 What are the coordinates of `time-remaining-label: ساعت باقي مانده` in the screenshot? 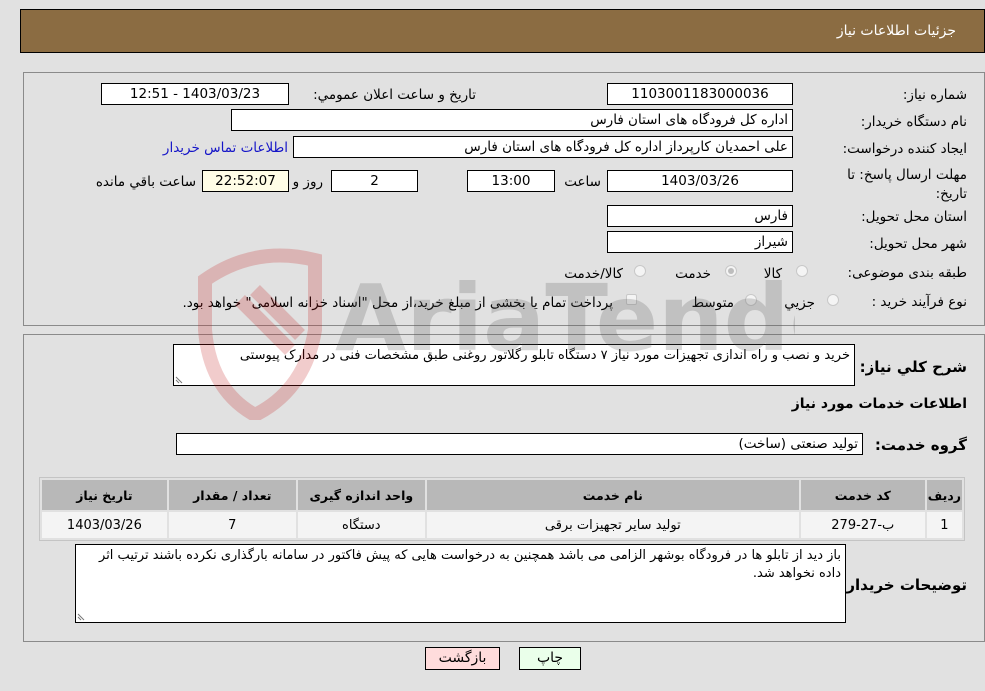 It's located at (145, 182).